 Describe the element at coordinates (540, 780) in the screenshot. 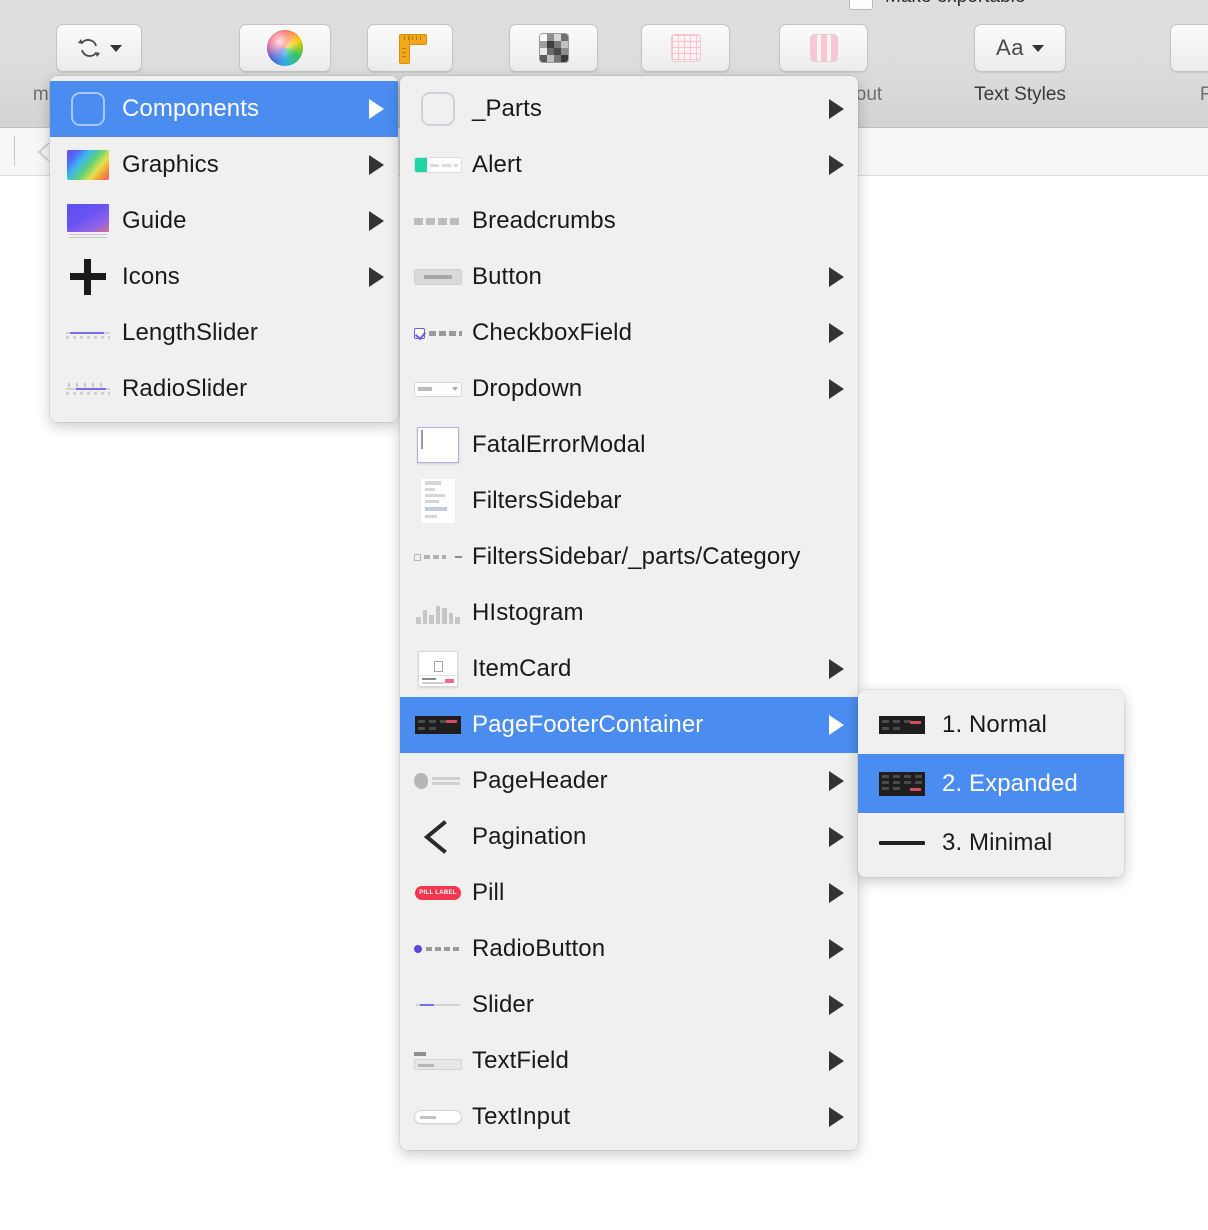

I see `menu-item-label: PageHeader` at that location.